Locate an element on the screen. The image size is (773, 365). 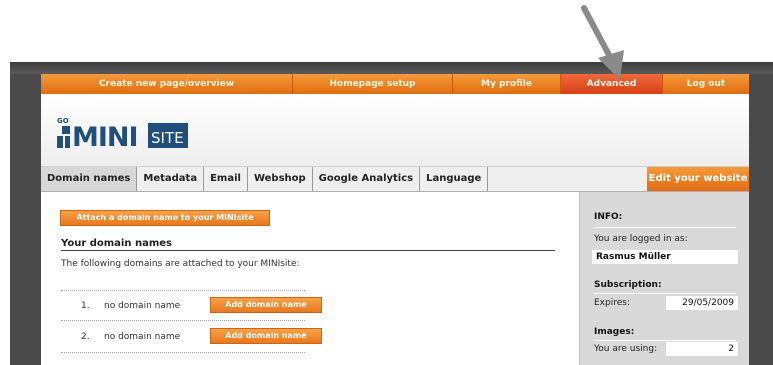
subscription-title: Subscription: is located at coordinates (628, 285).